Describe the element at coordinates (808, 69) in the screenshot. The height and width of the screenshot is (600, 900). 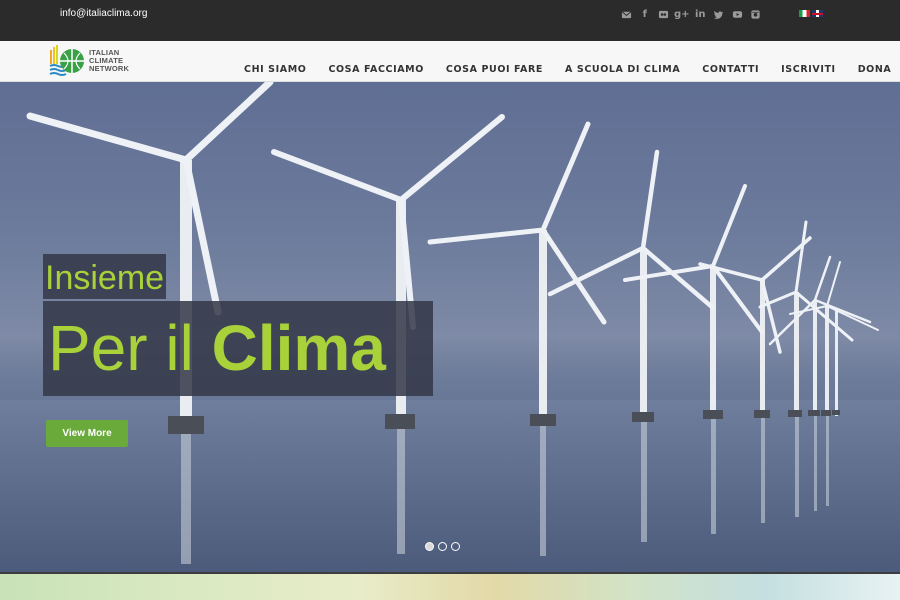
I see `nav-item-iscriviti: ISCRIVITI` at that location.